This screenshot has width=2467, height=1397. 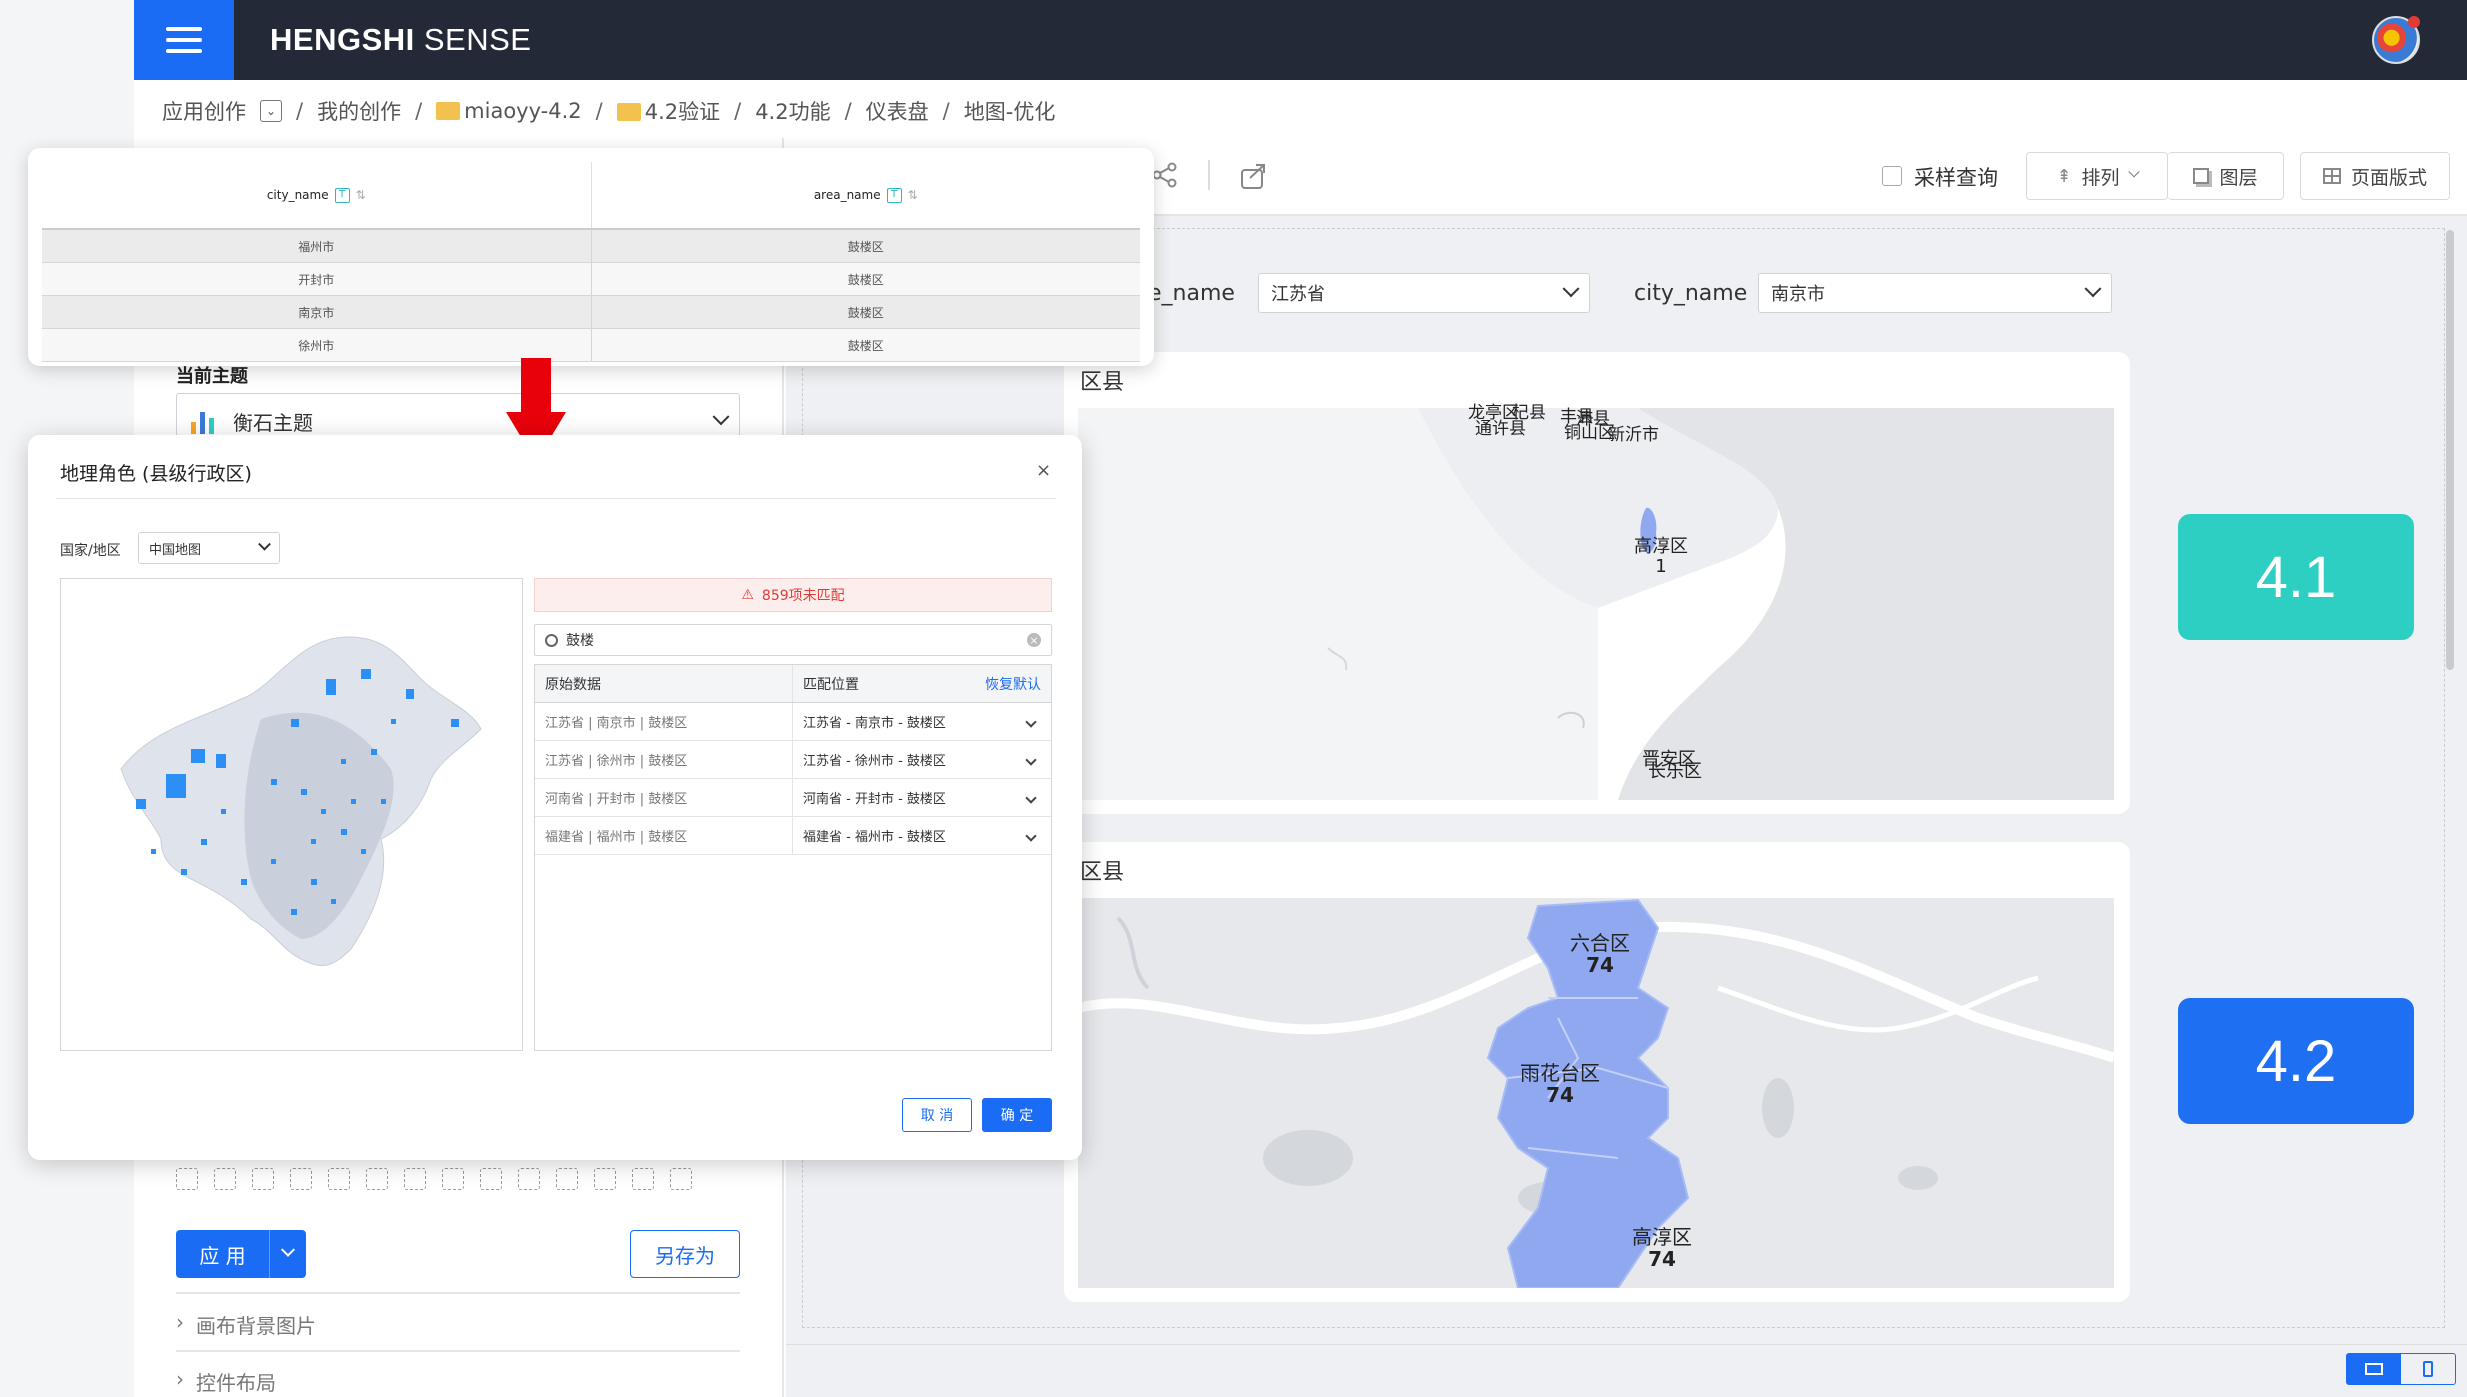 What do you see at coordinates (922, 683) in the screenshot?
I see `column-header-match: 匹配位置 恢复默认` at bounding box center [922, 683].